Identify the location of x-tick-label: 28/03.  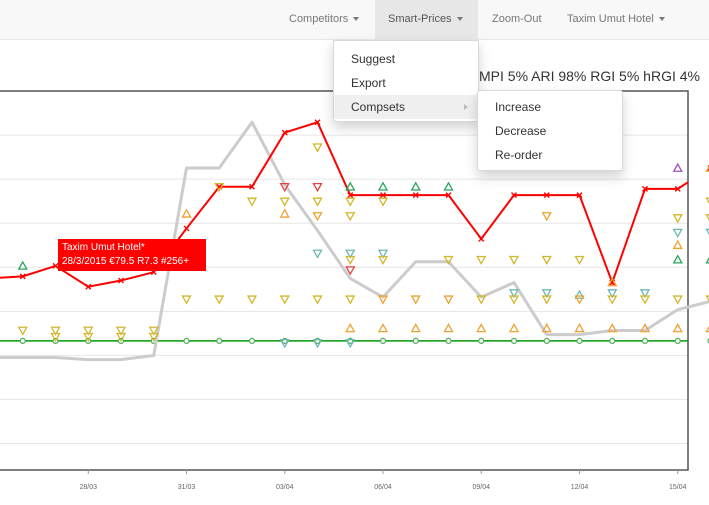
(88, 487).